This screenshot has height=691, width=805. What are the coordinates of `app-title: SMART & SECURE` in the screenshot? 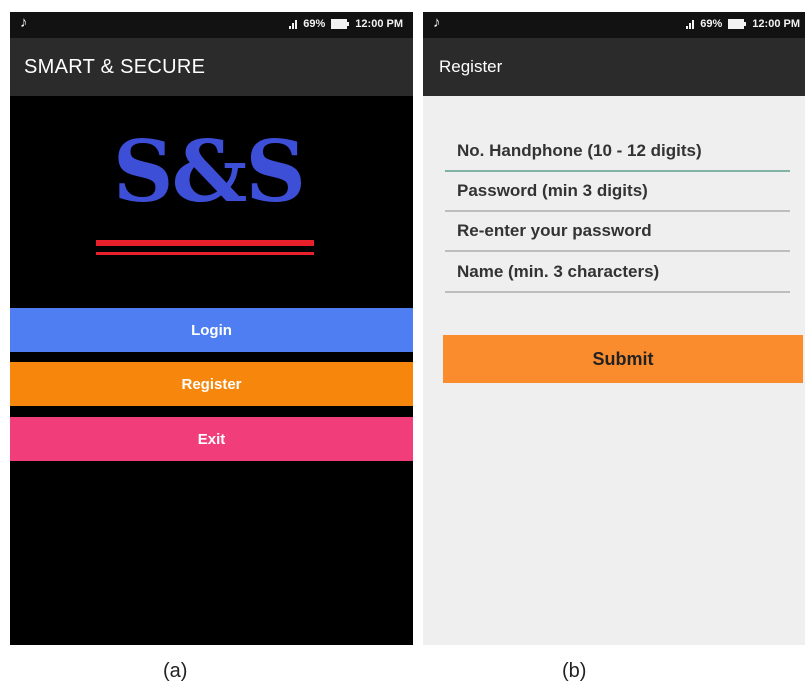 It's located at (115, 66).